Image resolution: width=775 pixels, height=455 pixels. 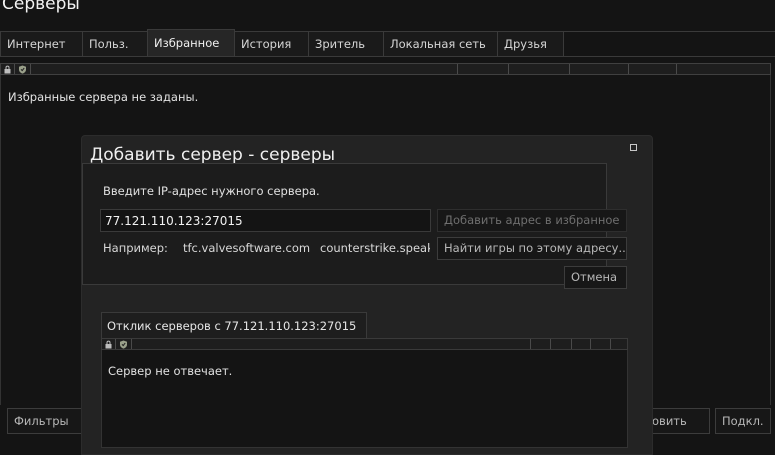 What do you see at coordinates (265, 220) in the screenshot?
I see `ip-address-input` at bounding box center [265, 220].